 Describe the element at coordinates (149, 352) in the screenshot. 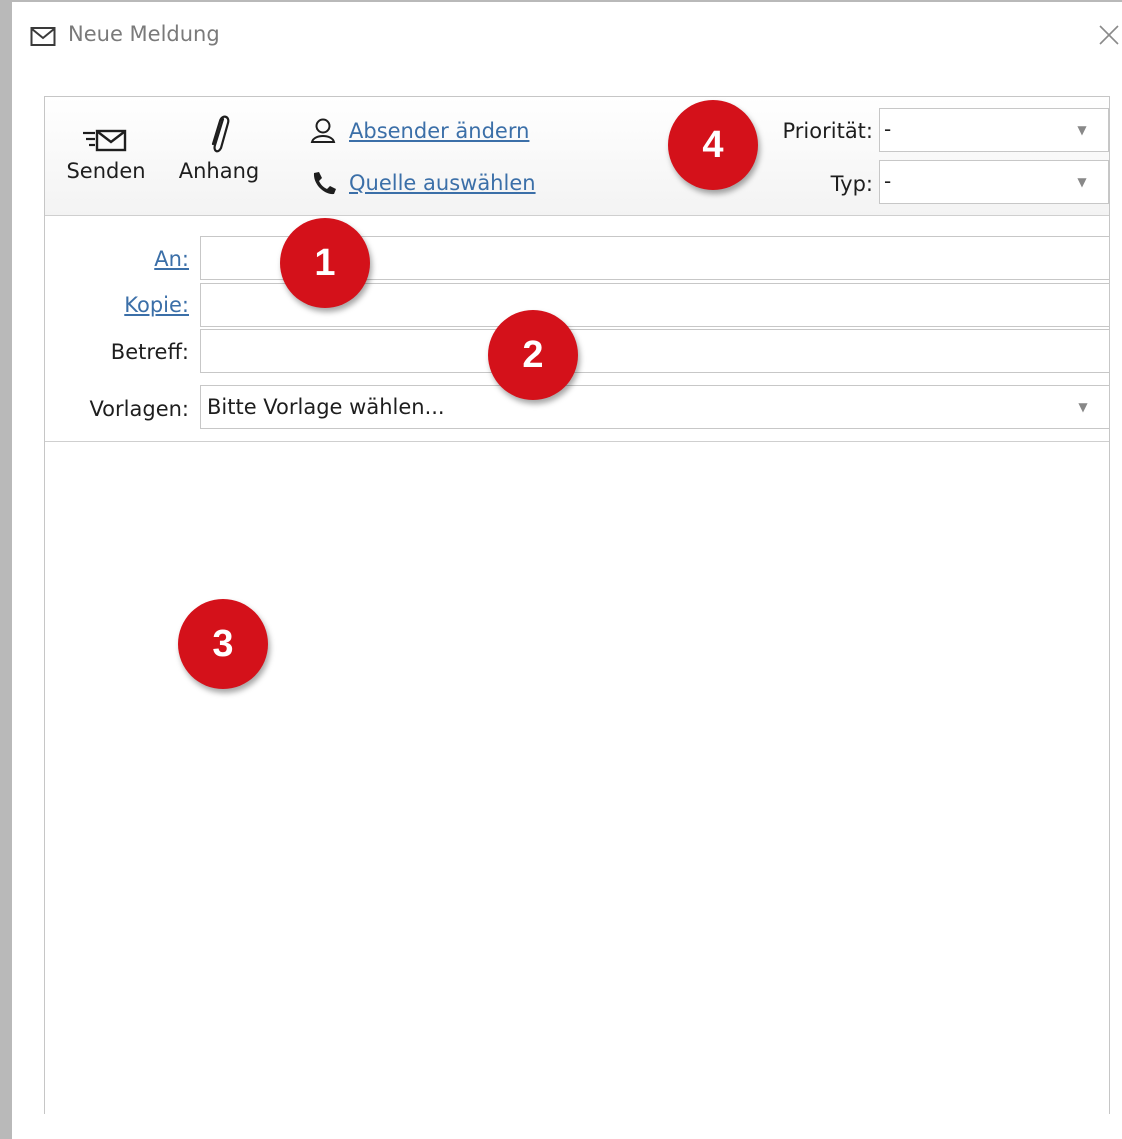

I see `subject-label: Betreff:` at that location.